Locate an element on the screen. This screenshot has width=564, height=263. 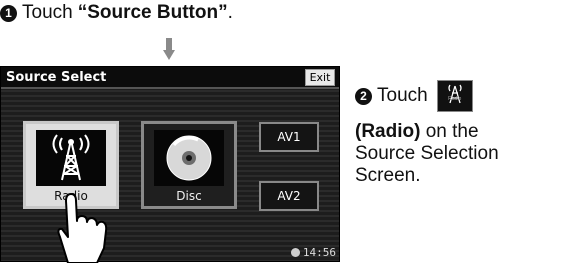
clock-time: 14:56 is located at coordinates (319, 252).